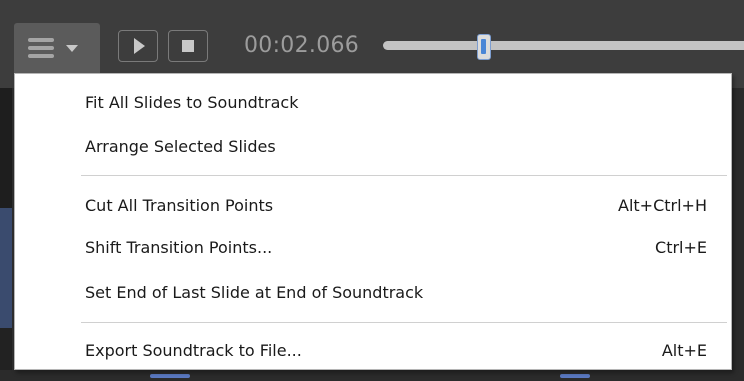  Describe the element at coordinates (373, 205) in the screenshot. I see `menu-item-cut-transition-points: Cut All Transition Points Alt+Ctrl+H` at that location.